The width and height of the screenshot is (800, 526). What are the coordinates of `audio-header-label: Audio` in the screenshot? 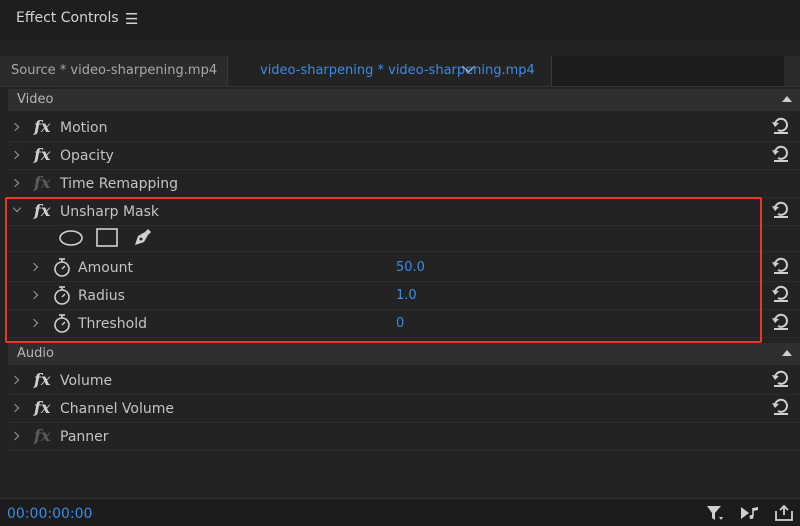 It's located at (35, 353).